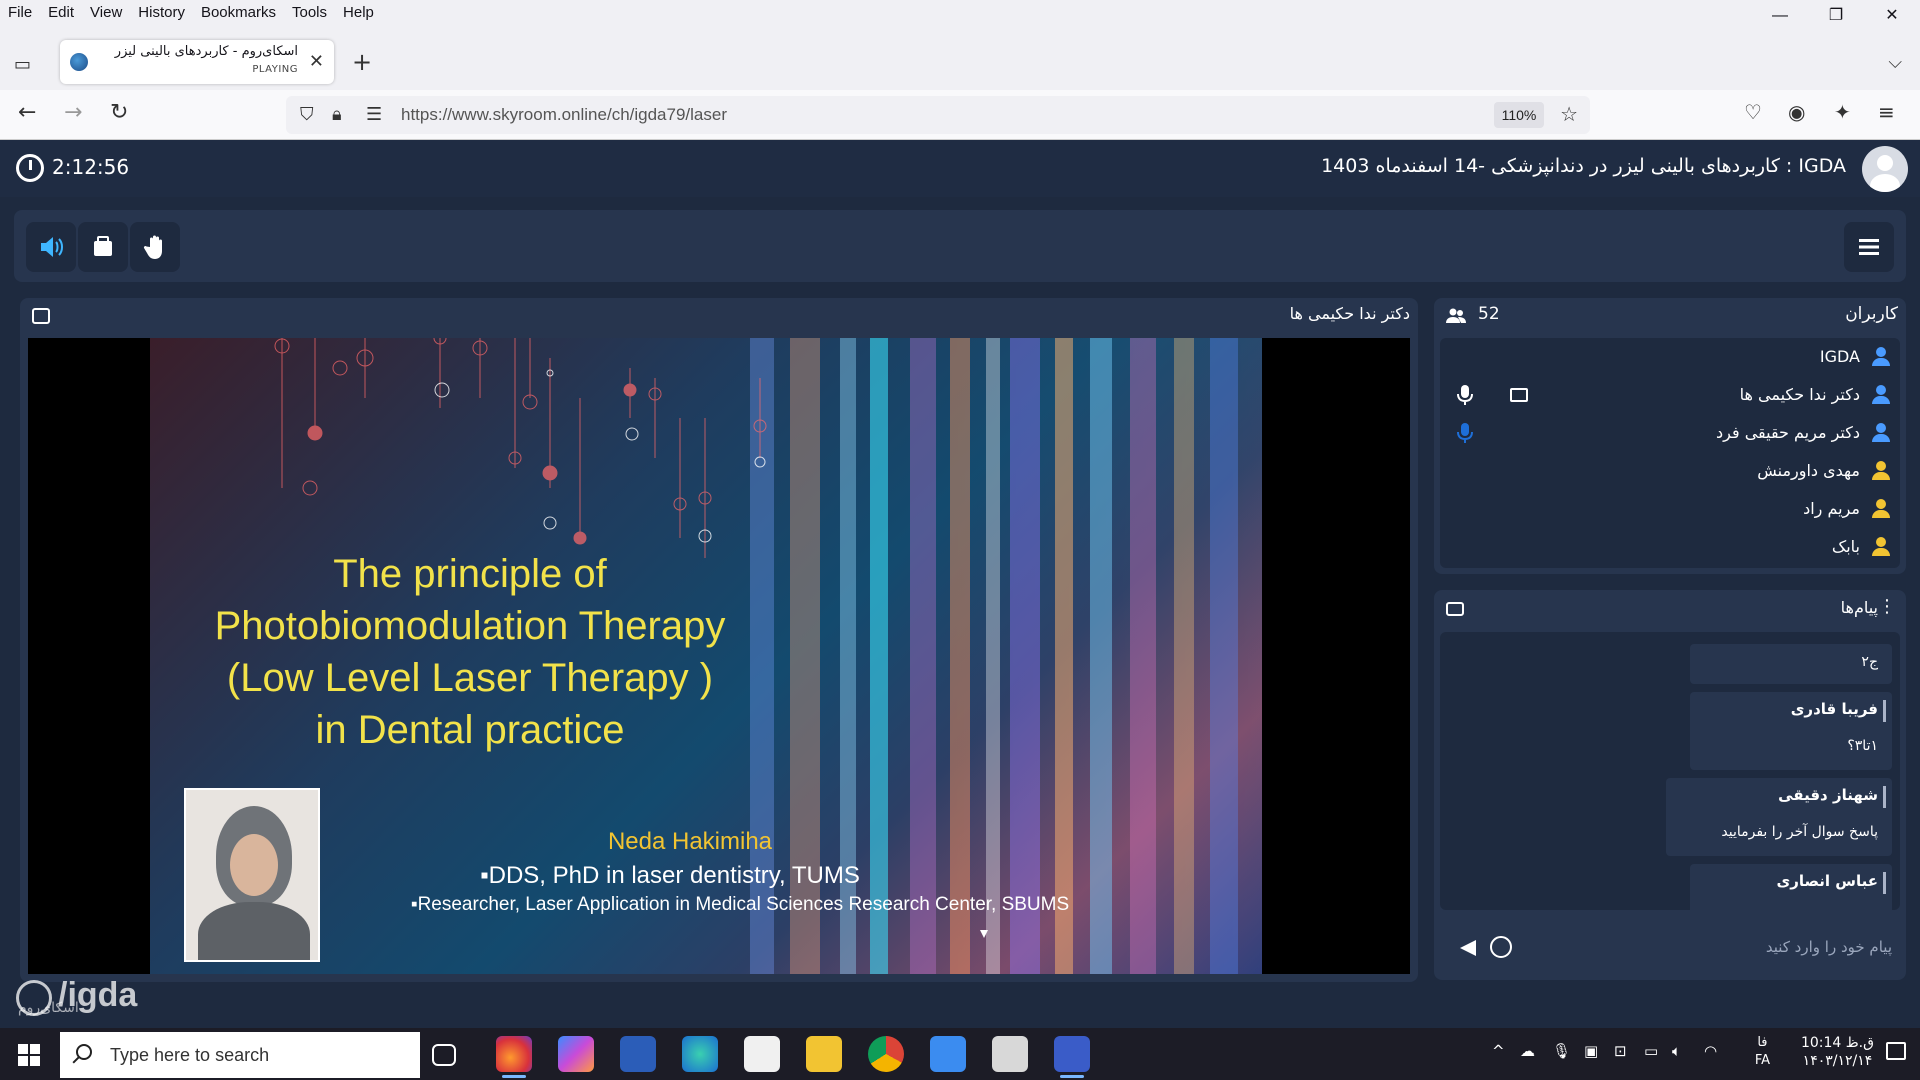 This screenshot has width=1920, height=1080. What do you see at coordinates (1842, 112) in the screenshot?
I see `extensions-icon: ✦` at bounding box center [1842, 112].